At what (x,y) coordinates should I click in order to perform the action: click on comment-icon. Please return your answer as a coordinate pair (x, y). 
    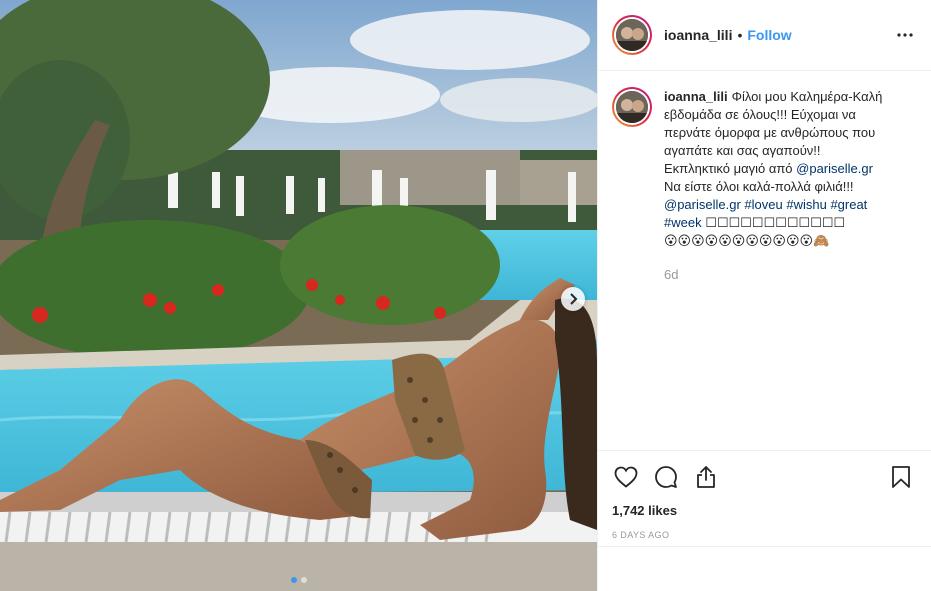
    Looking at the image, I should click on (666, 477).